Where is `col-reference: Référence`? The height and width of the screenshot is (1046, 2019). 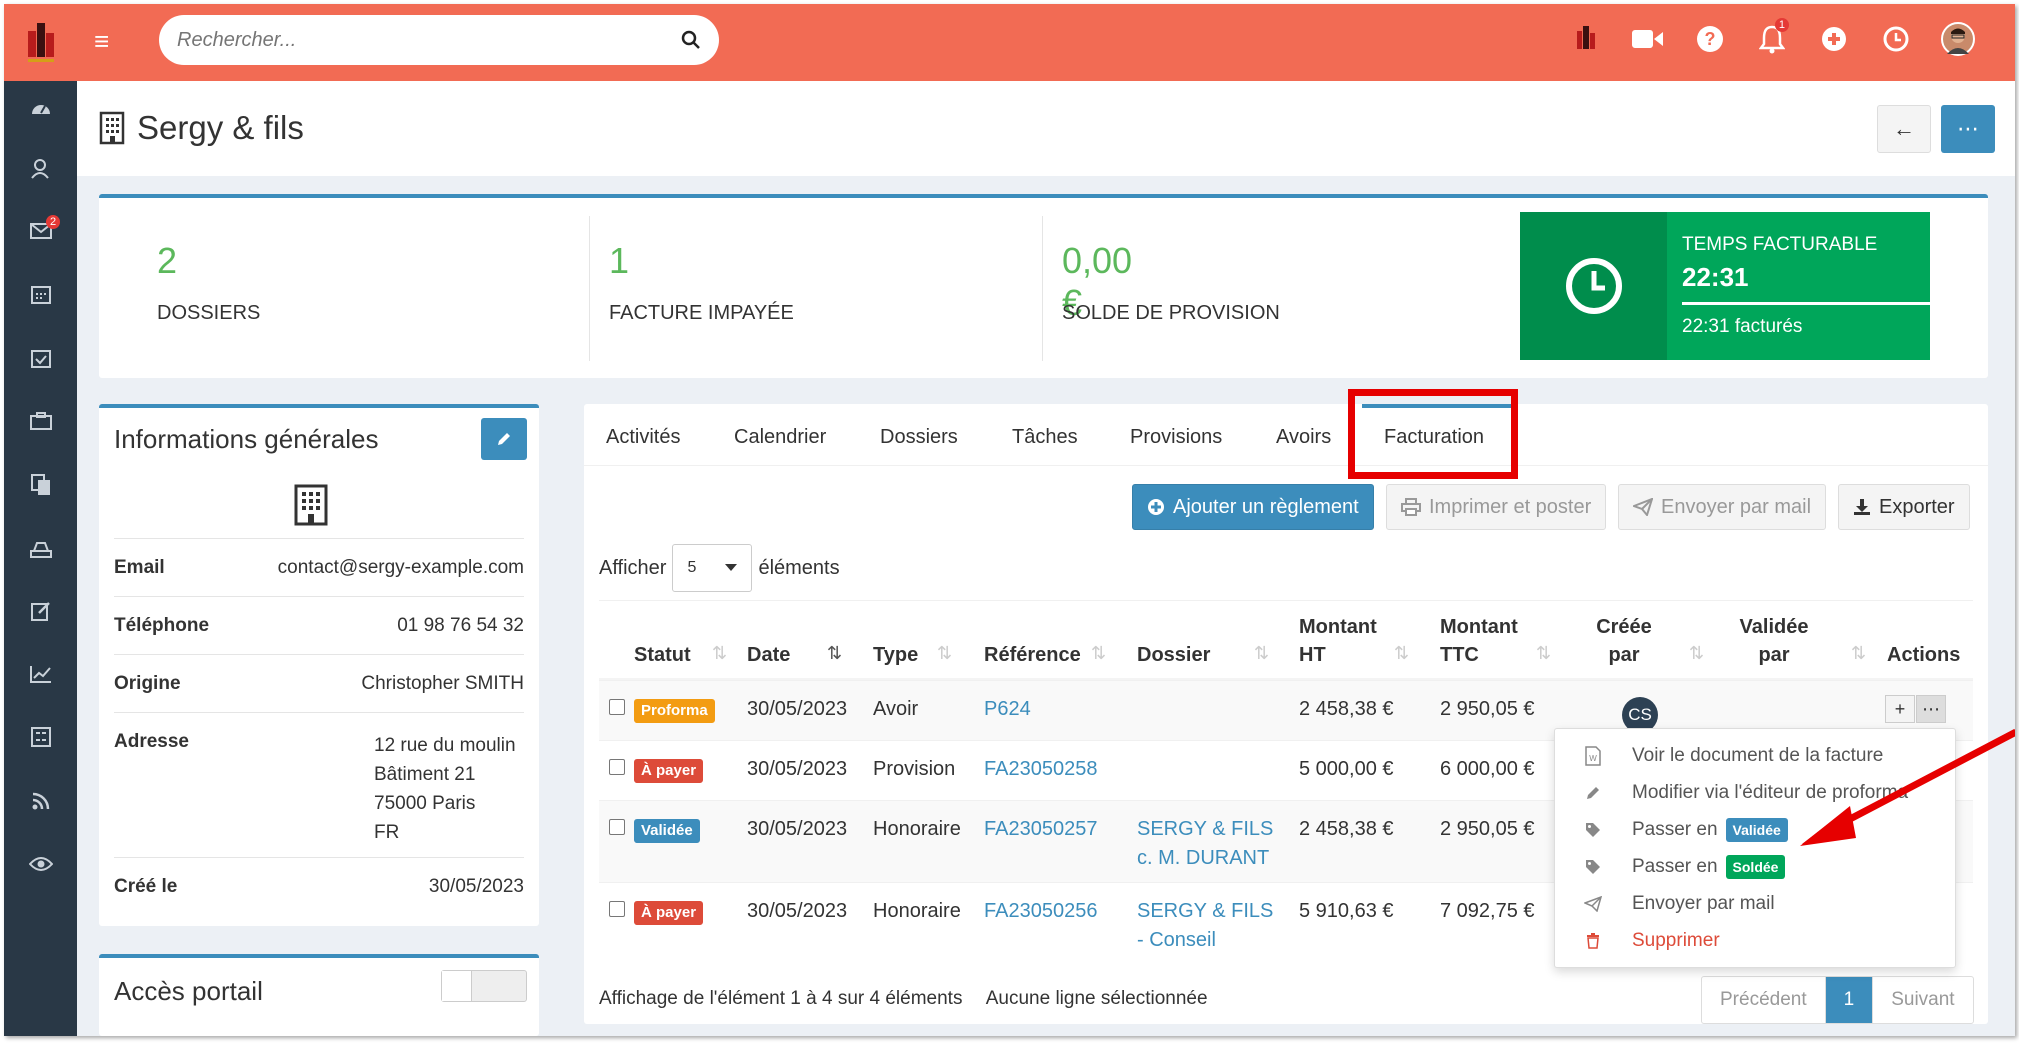 col-reference: Référence is located at coordinates (1032, 655).